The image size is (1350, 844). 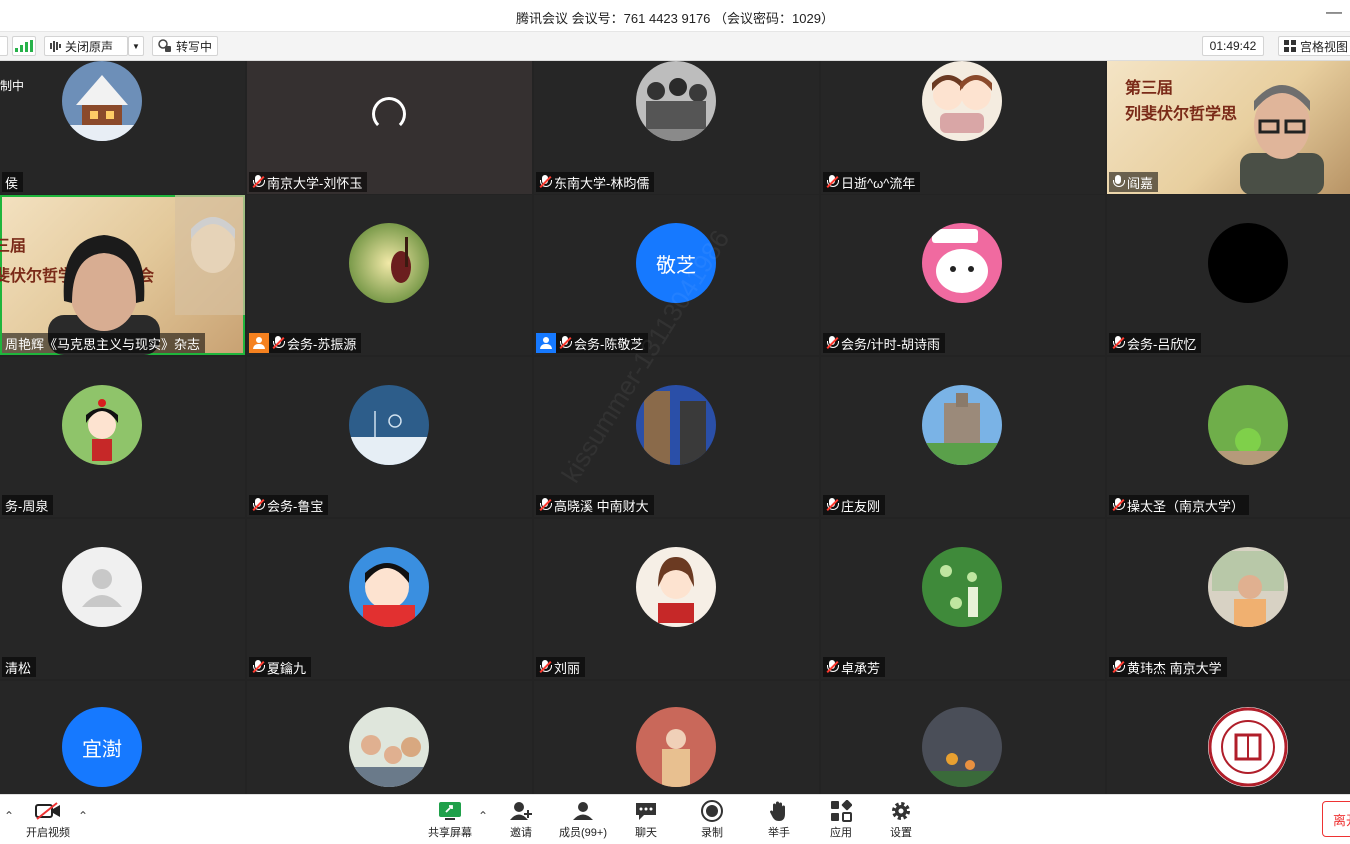 I want to click on participant-tile: 会务/计时-胡诗雨, so click(x=963, y=275).